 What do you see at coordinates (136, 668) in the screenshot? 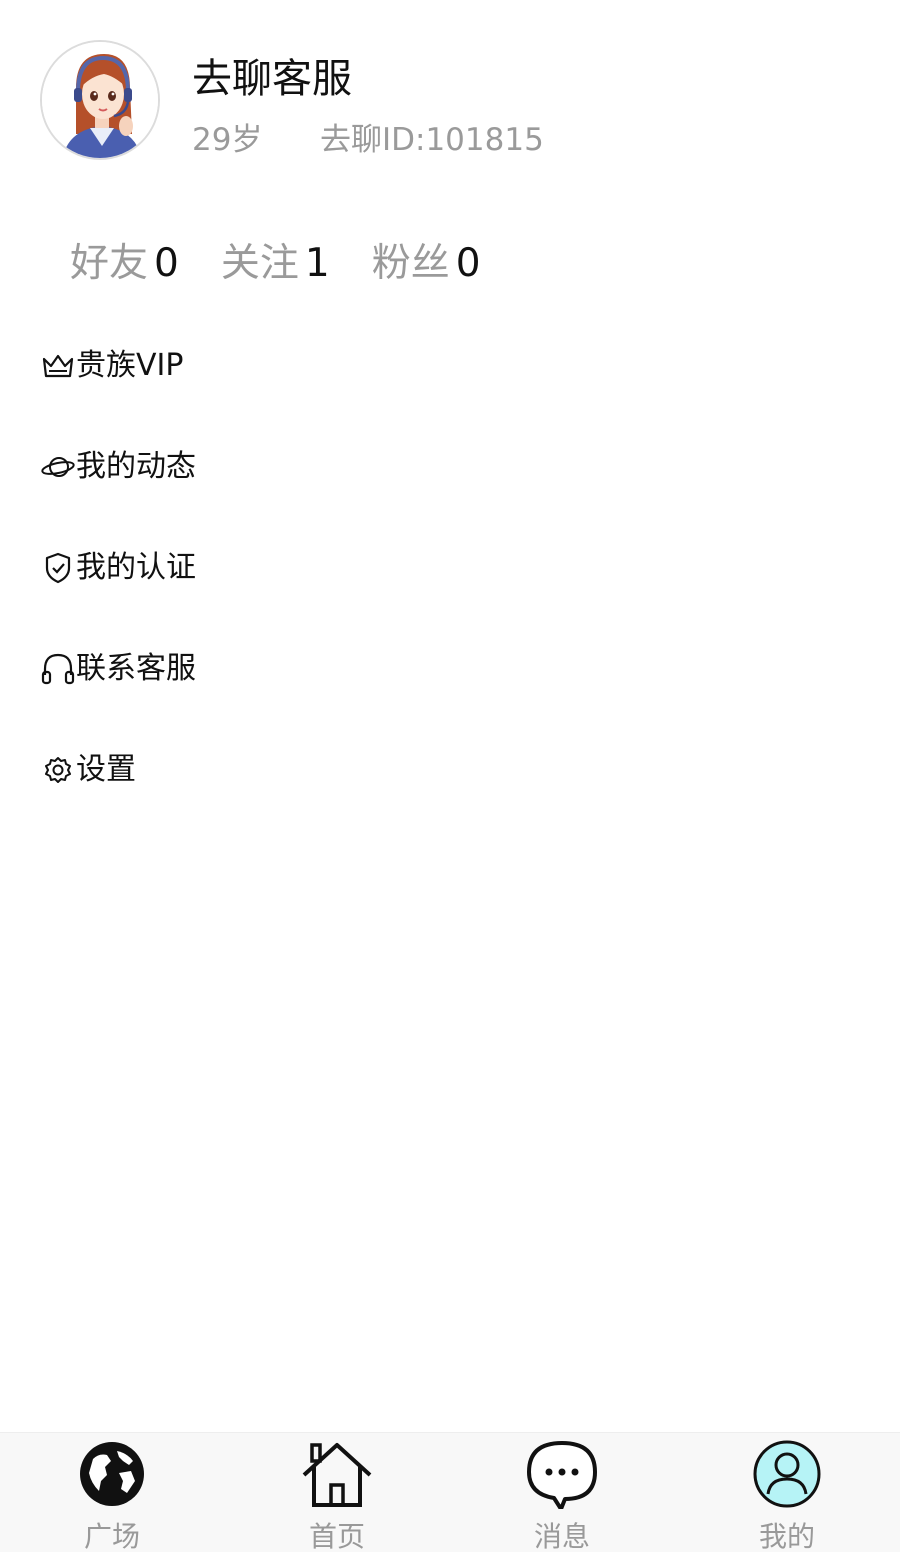
I see `menu-item-label: 联系客服` at bounding box center [136, 668].